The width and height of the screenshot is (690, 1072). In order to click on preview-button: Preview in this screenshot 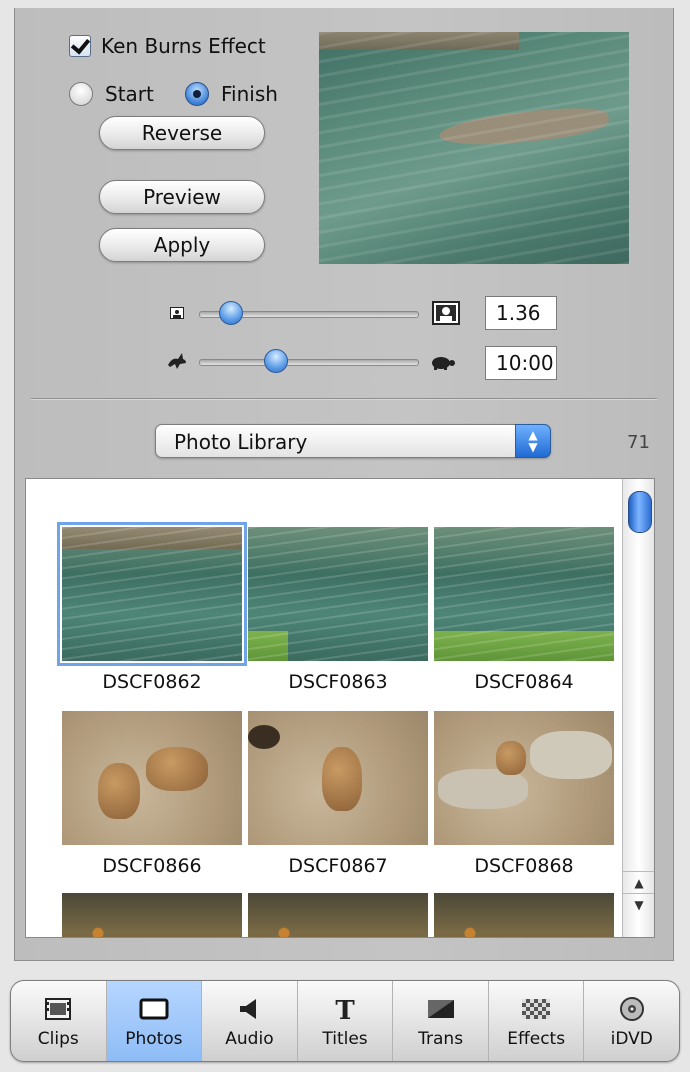, I will do `click(182, 197)`.